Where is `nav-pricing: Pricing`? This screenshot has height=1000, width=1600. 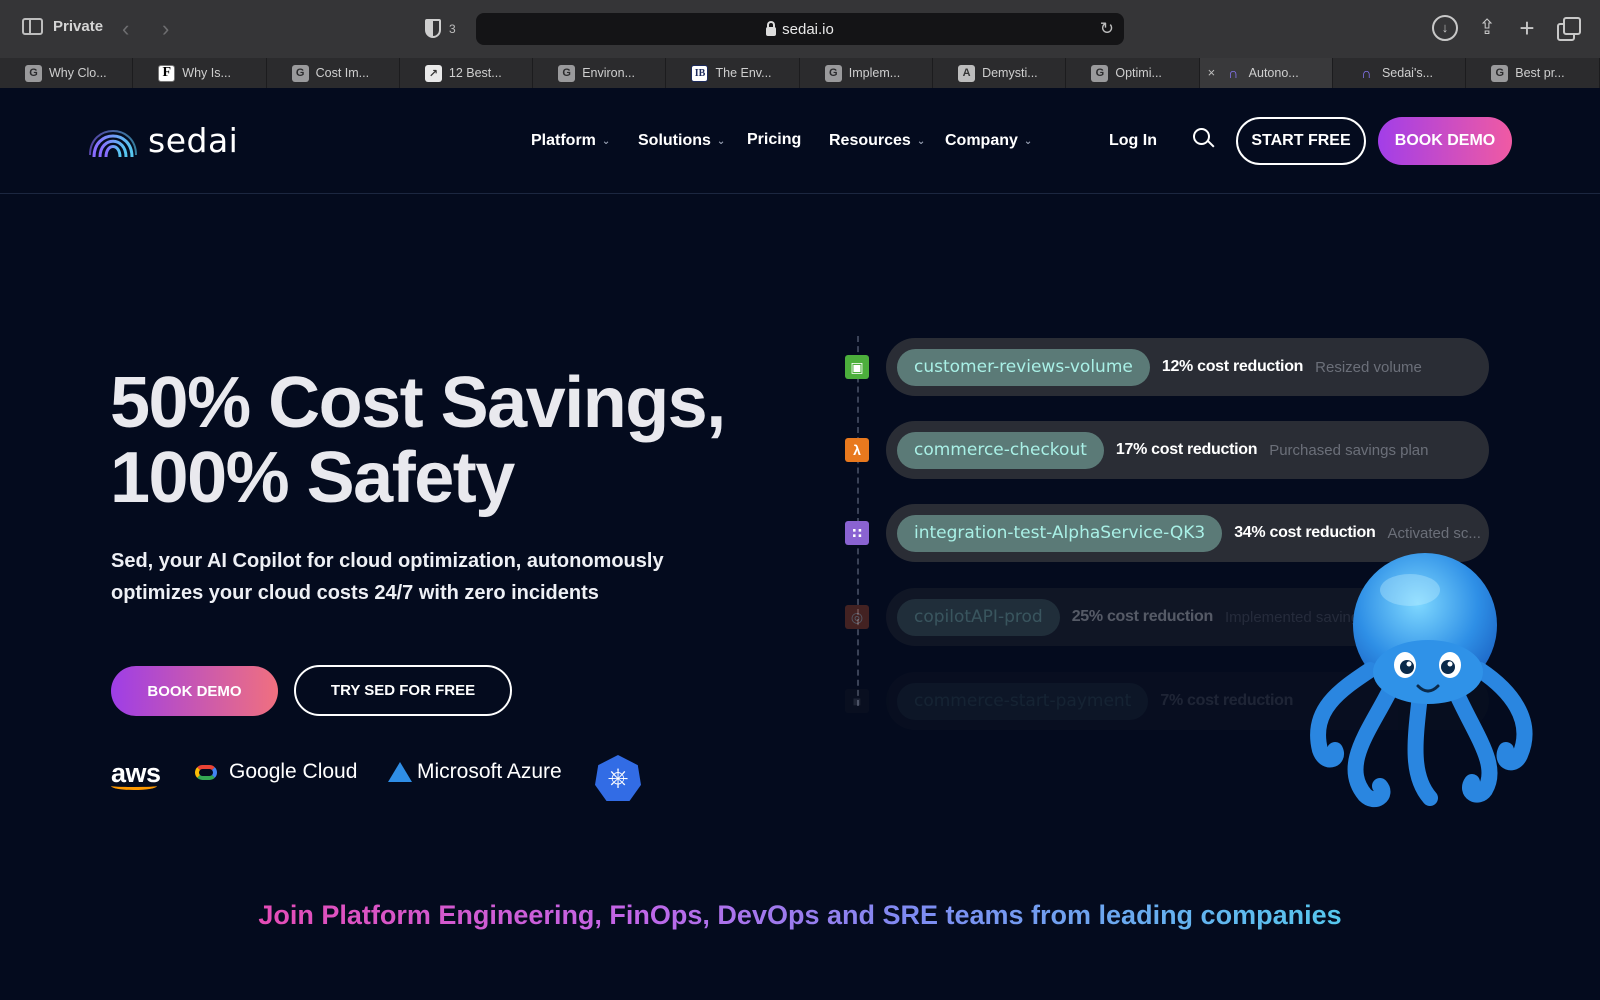
nav-pricing: Pricing is located at coordinates (774, 140).